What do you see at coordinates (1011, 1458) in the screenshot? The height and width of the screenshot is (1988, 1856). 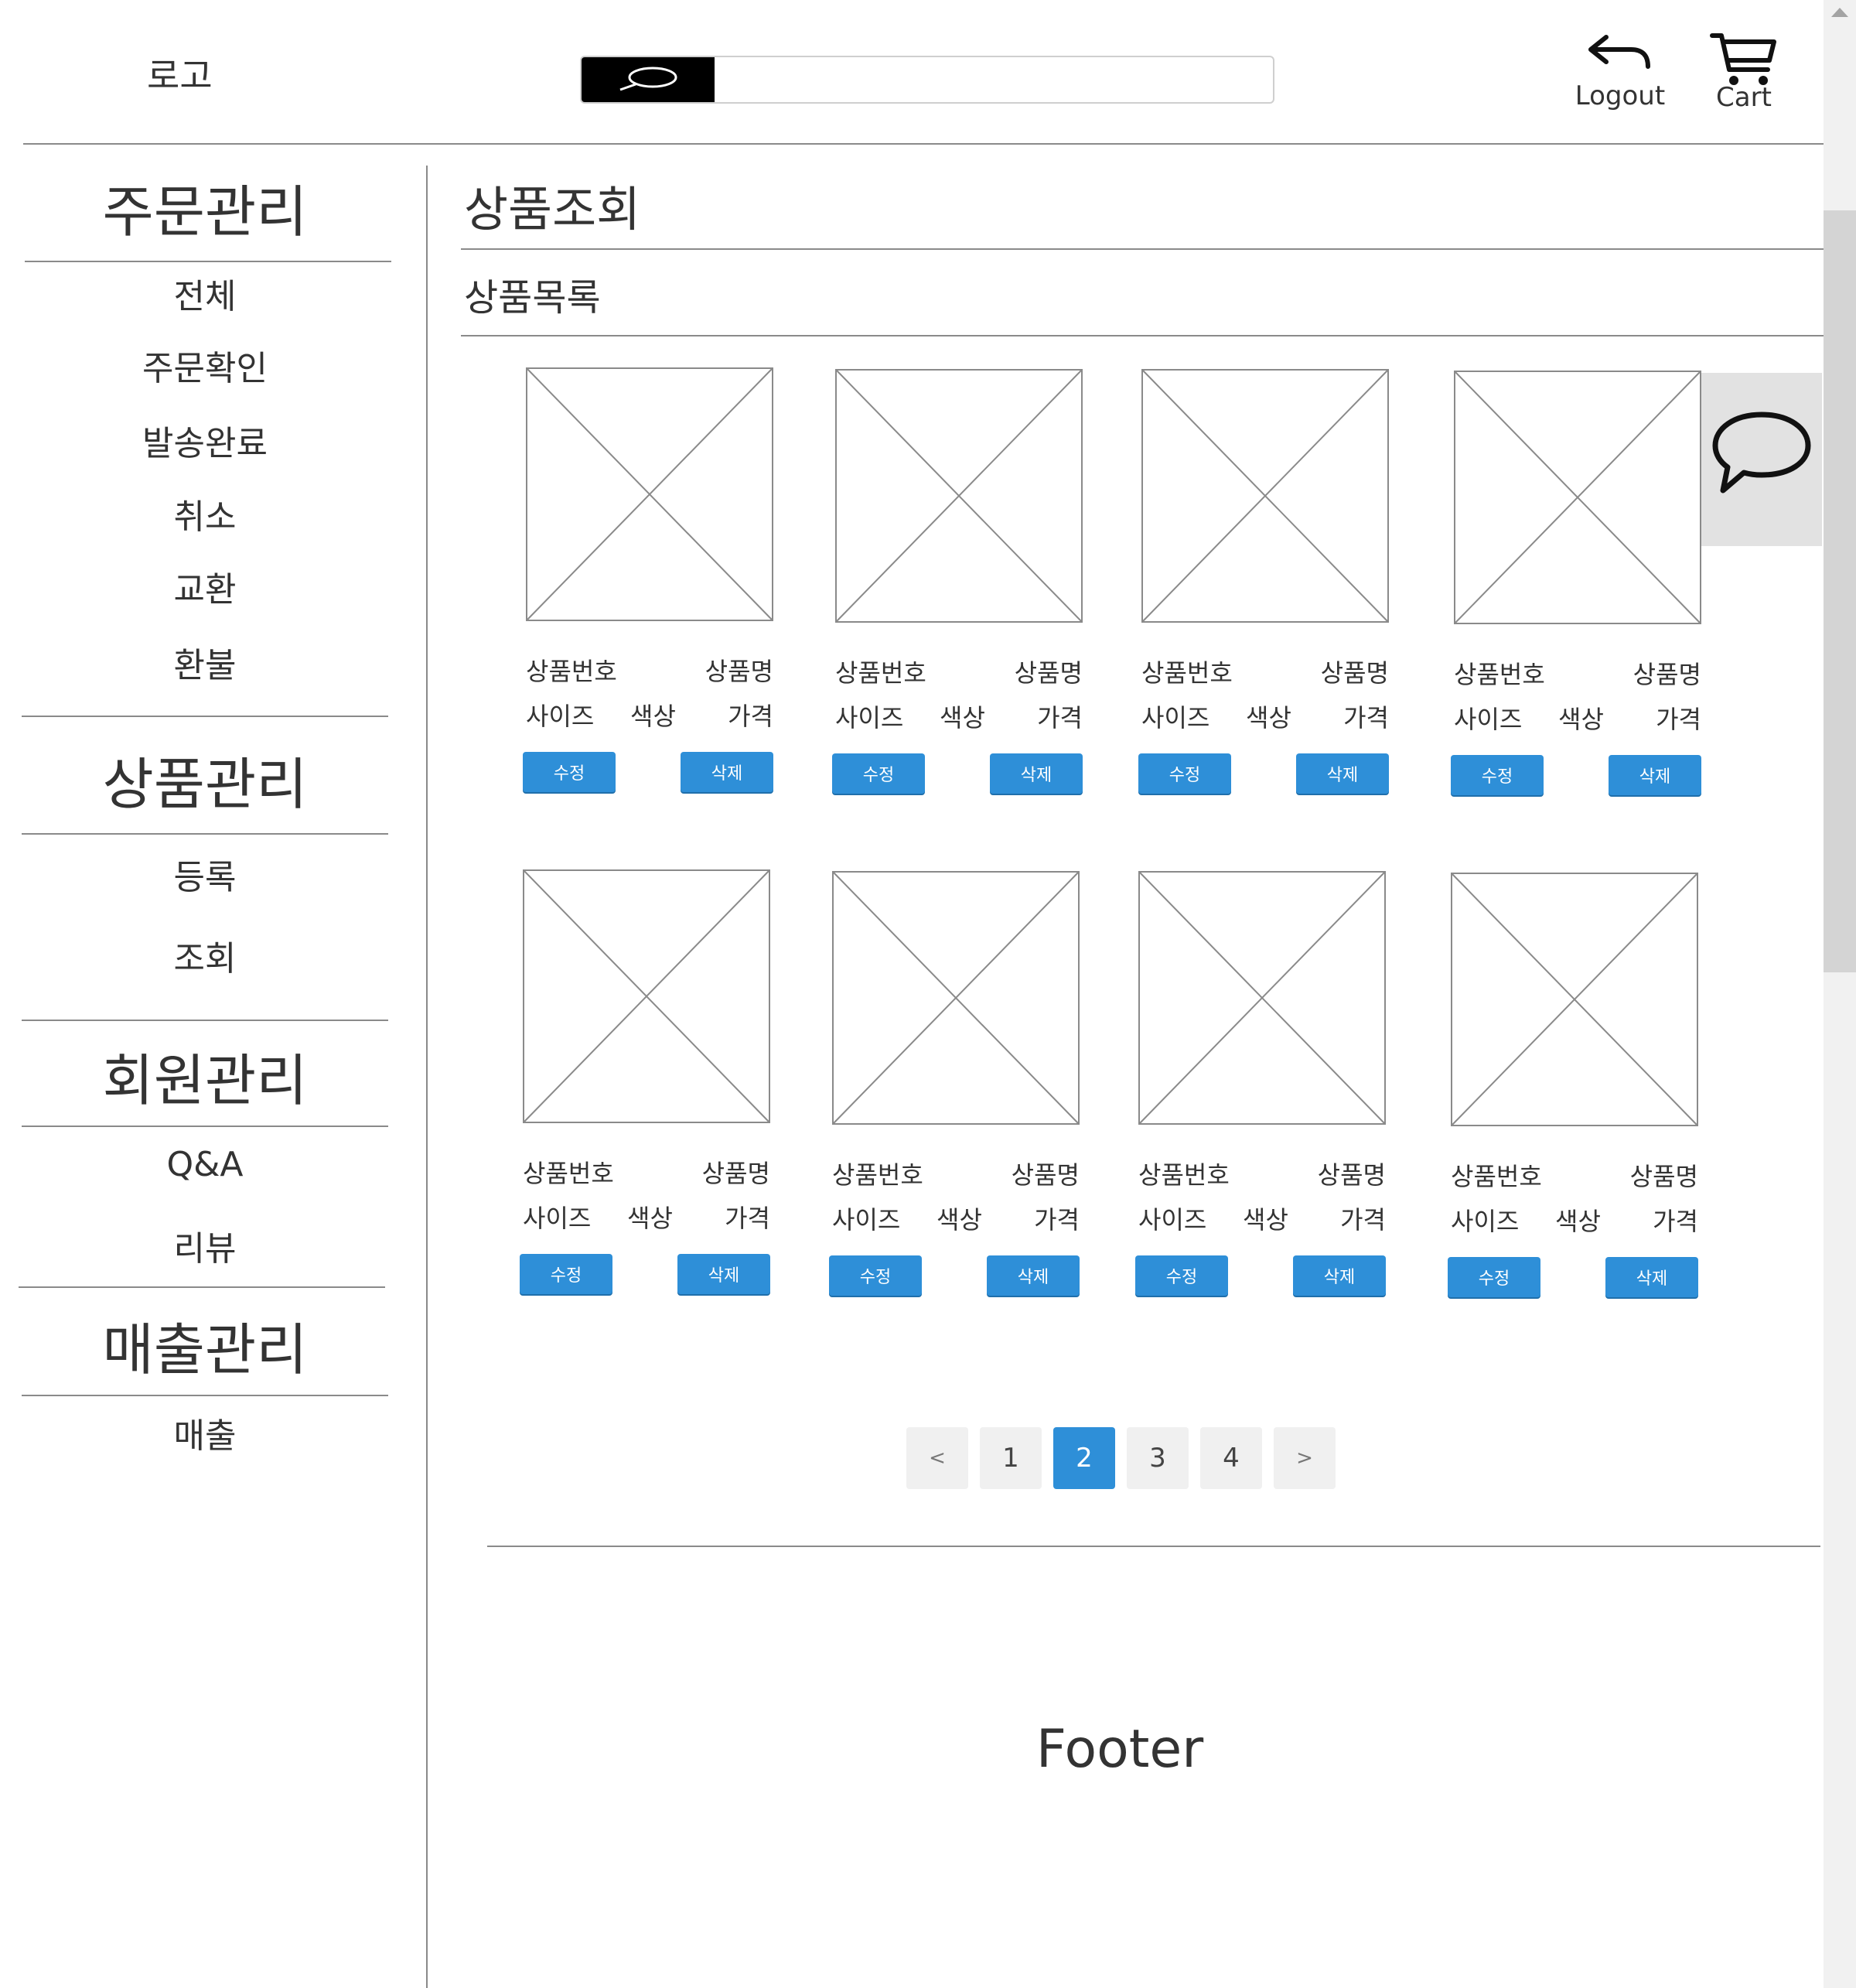 I see `page-button-1: 1` at bounding box center [1011, 1458].